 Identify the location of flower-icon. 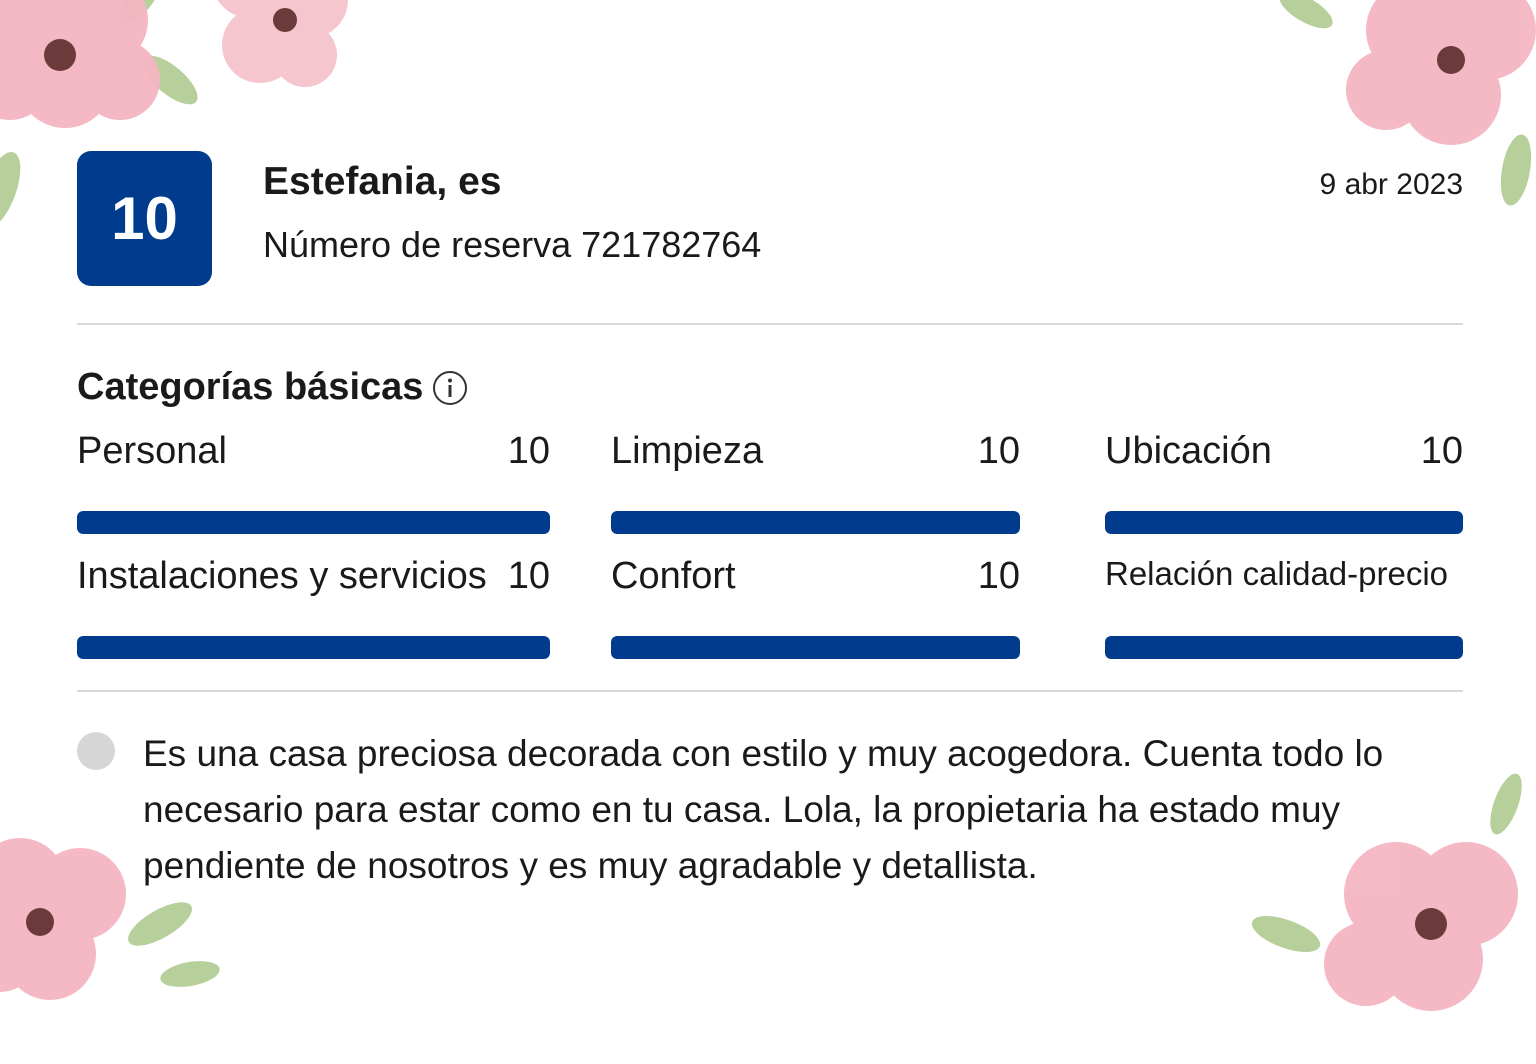
(1407, 103).